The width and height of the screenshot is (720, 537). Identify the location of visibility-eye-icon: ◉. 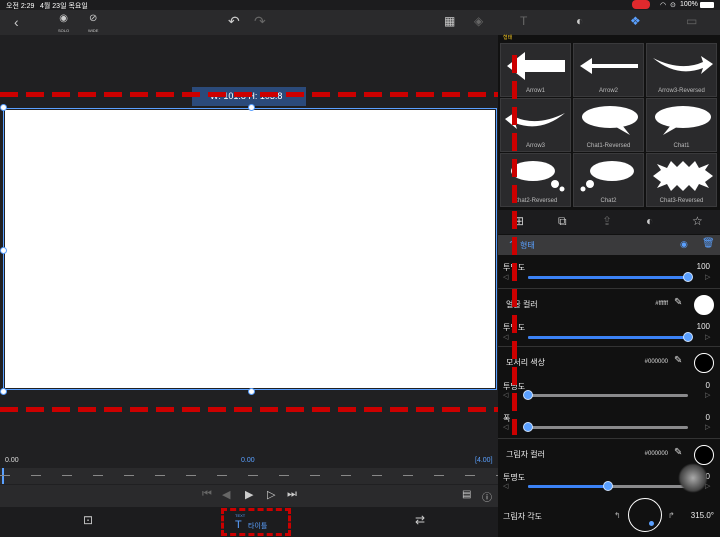
(684, 244).